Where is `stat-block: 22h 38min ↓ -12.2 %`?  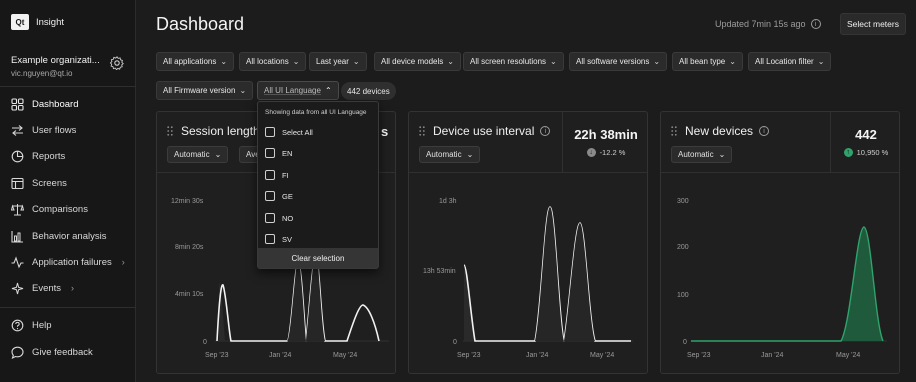 stat-block: 22h 38min ↓ -12.2 % is located at coordinates (604, 142).